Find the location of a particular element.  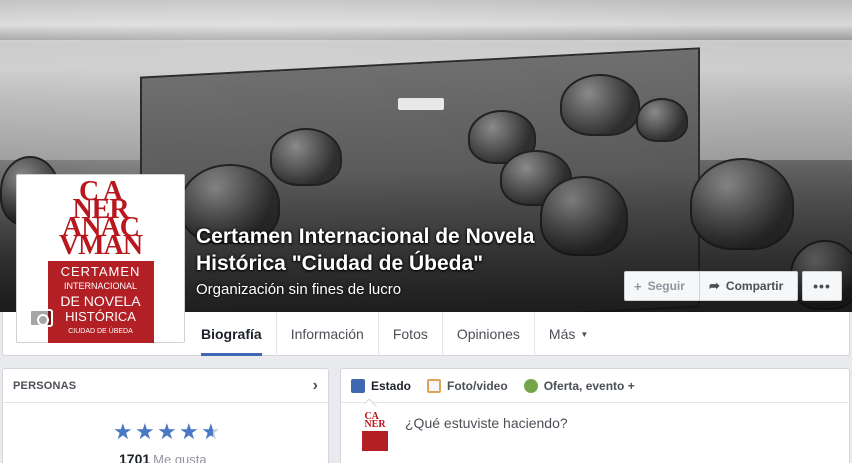

composer-tabs: Estado Foto/video Oferta, evento + is located at coordinates (595, 386).